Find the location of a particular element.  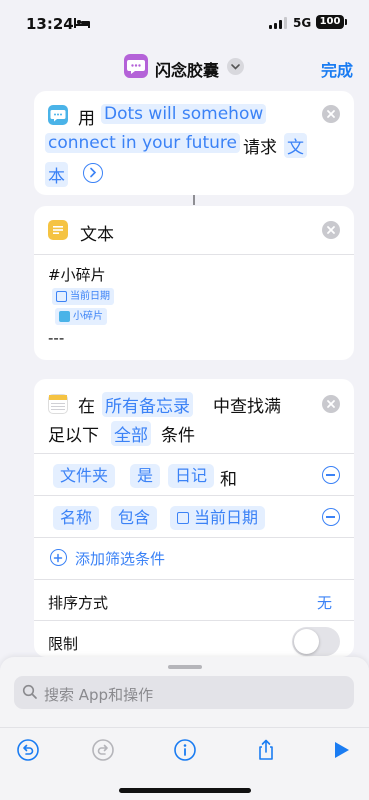

filter-row: 文件夹 是 日记 和 is located at coordinates (194, 474).